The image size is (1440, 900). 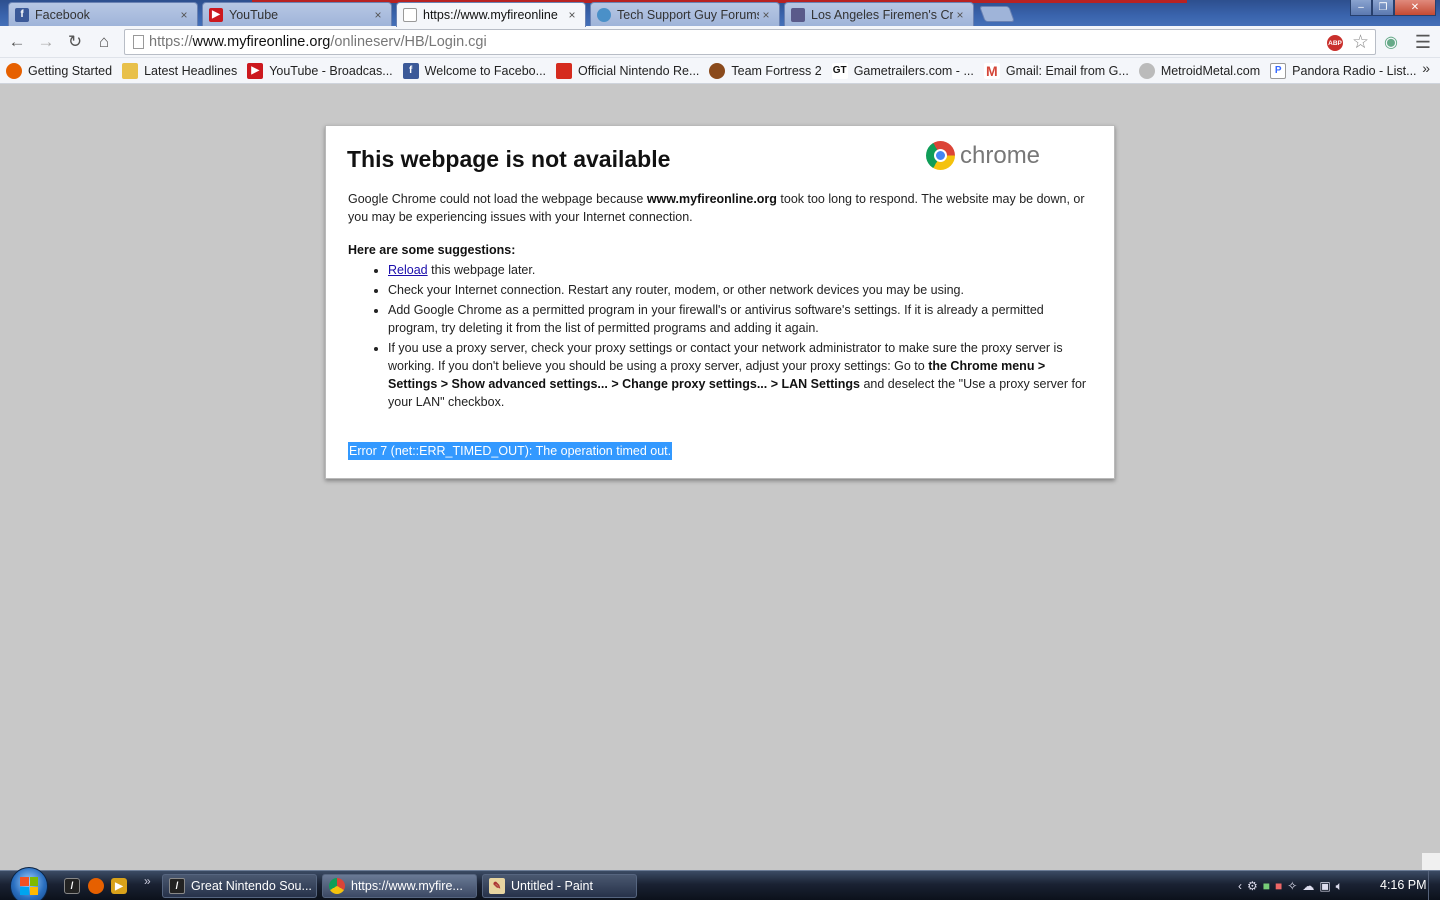 What do you see at coordinates (839, 70) in the screenshot?
I see `gt-icon: GT` at bounding box center [839, 70].